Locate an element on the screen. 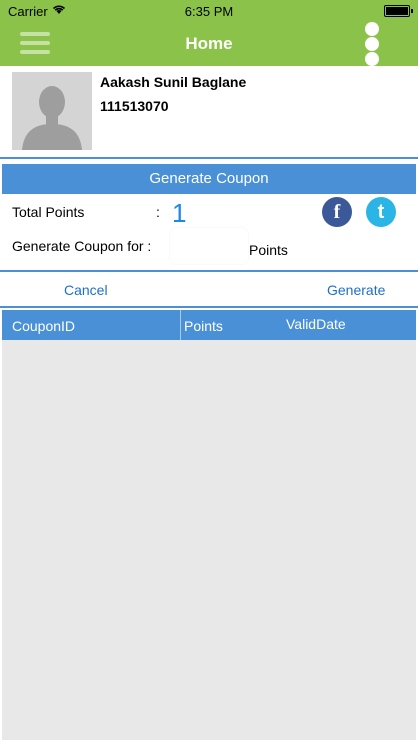  page-title: Home is located at coordinates (209, 43).